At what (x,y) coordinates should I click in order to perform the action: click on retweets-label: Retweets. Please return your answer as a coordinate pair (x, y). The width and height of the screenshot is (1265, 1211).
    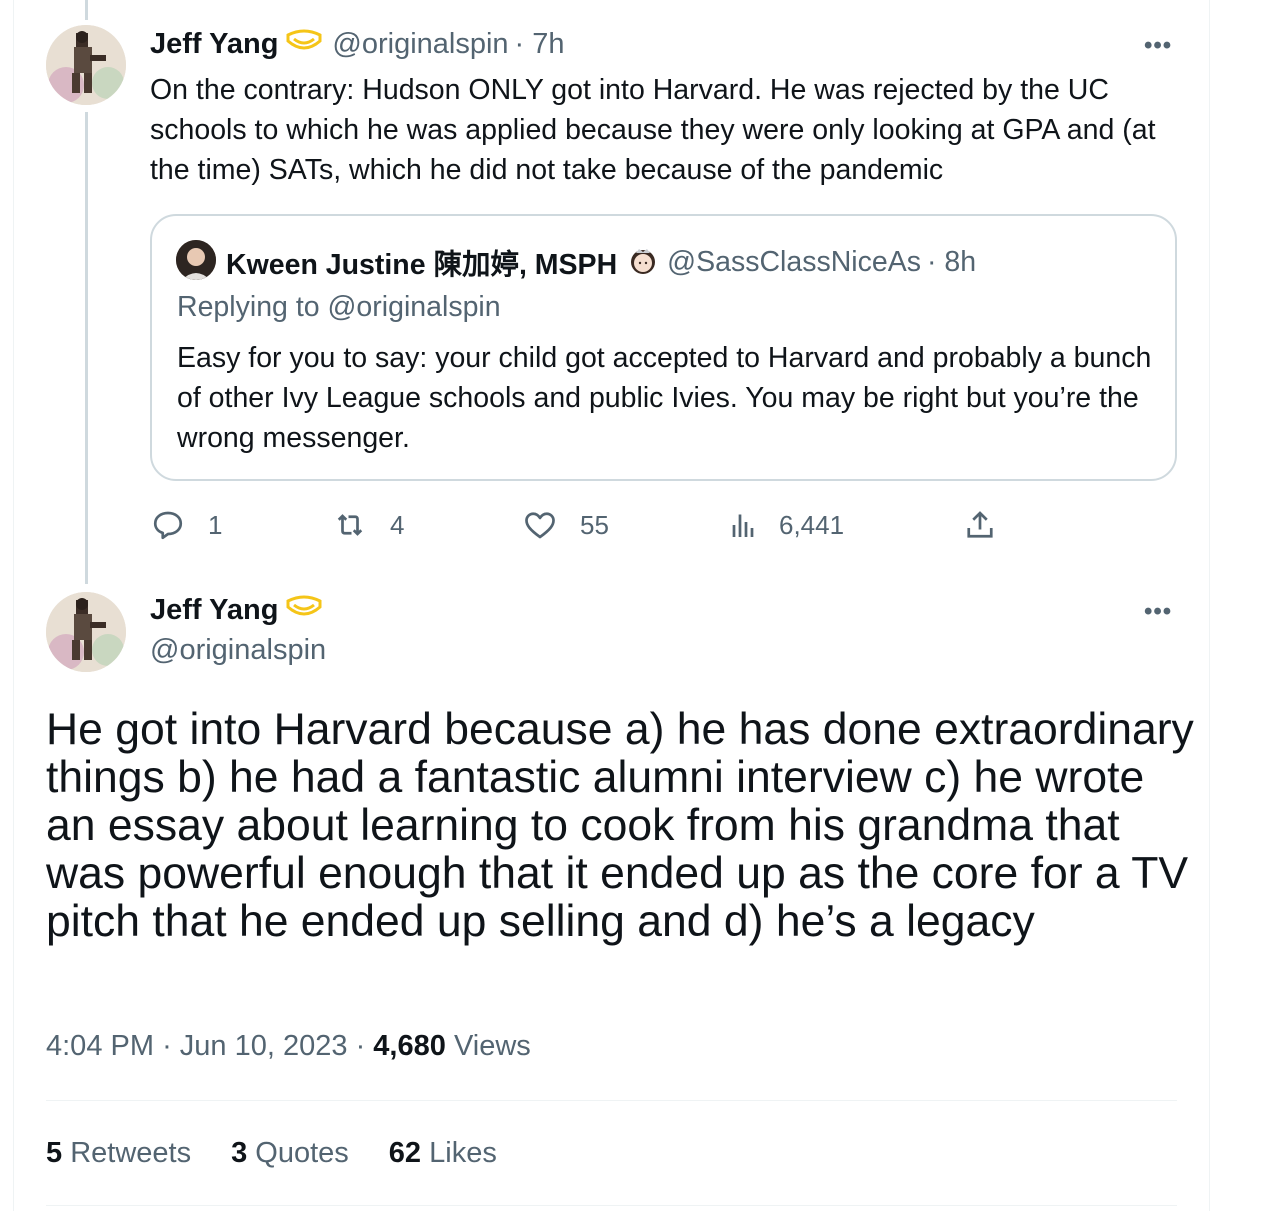
    Looking at the image, I should click on (131, 1153).